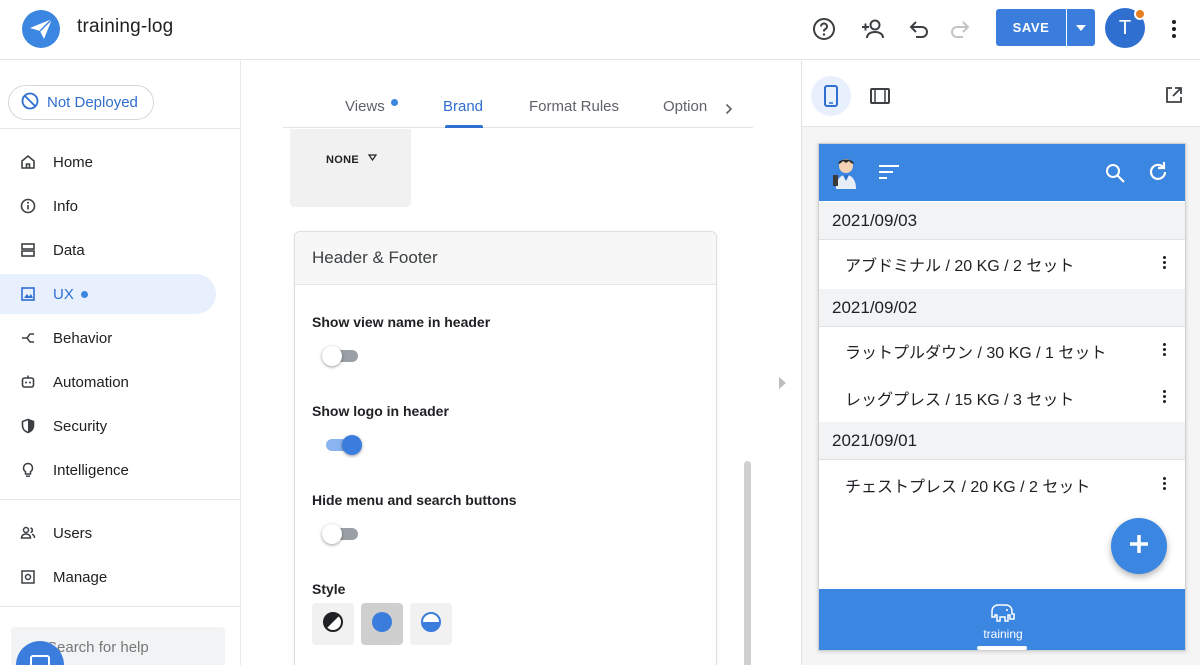 The image size is (1200, 665). I want to click on sidebar-item-info: Info, so click(108, 206).